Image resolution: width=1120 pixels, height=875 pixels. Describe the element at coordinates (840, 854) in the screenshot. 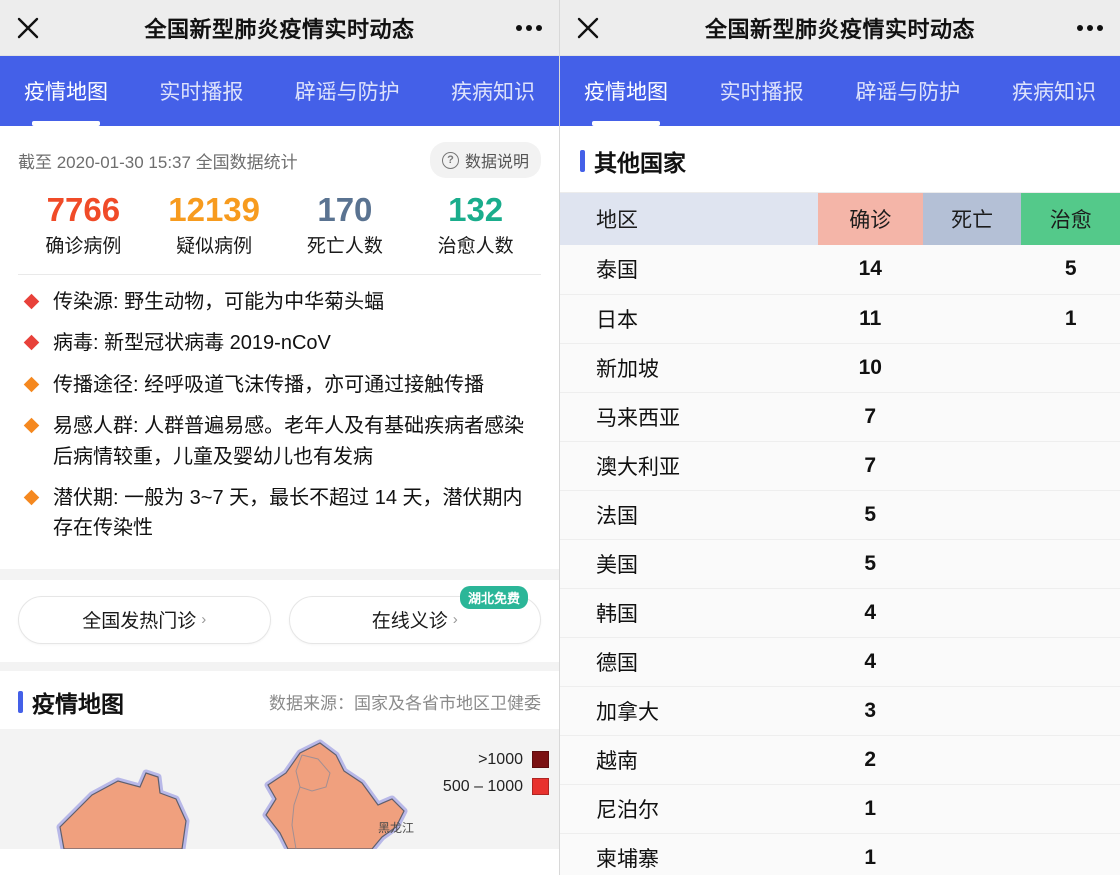

I see `table-row: 柬埔寨 1` at that location.